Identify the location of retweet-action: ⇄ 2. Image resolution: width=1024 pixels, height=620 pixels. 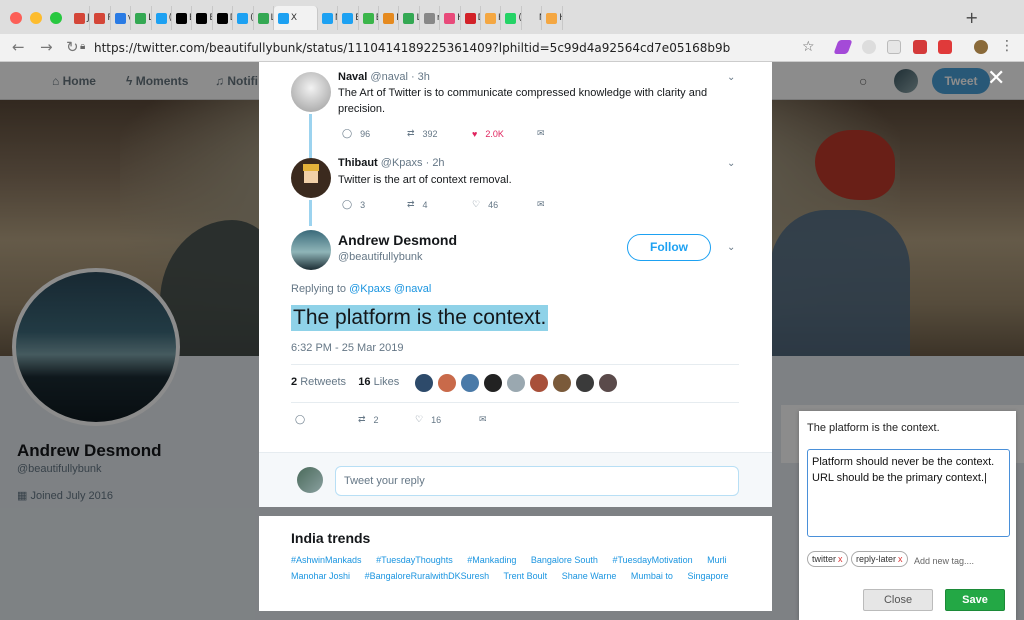
(386, 419).